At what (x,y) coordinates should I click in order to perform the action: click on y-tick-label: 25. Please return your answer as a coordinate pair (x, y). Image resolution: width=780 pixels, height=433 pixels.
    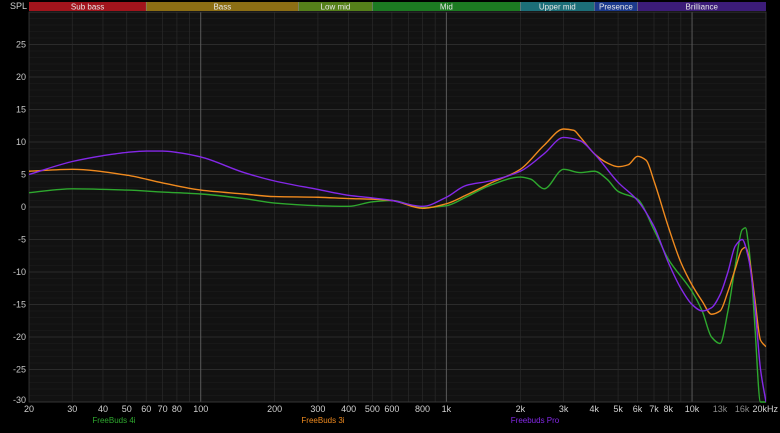
    Looking at the image, I should click on (21, 45).